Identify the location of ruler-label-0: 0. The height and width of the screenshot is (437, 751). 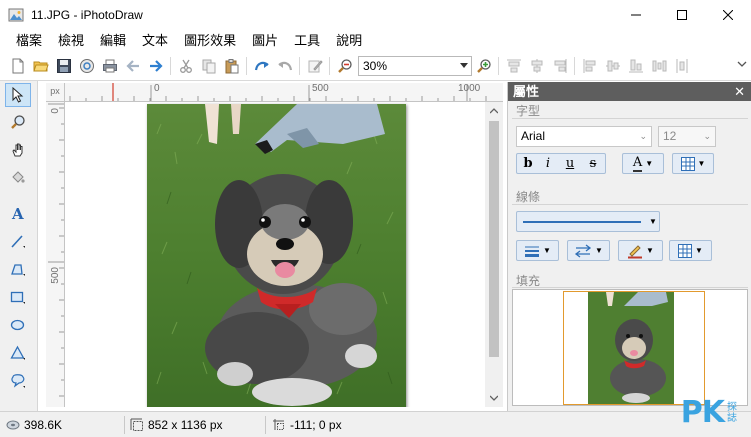
(157, 88).